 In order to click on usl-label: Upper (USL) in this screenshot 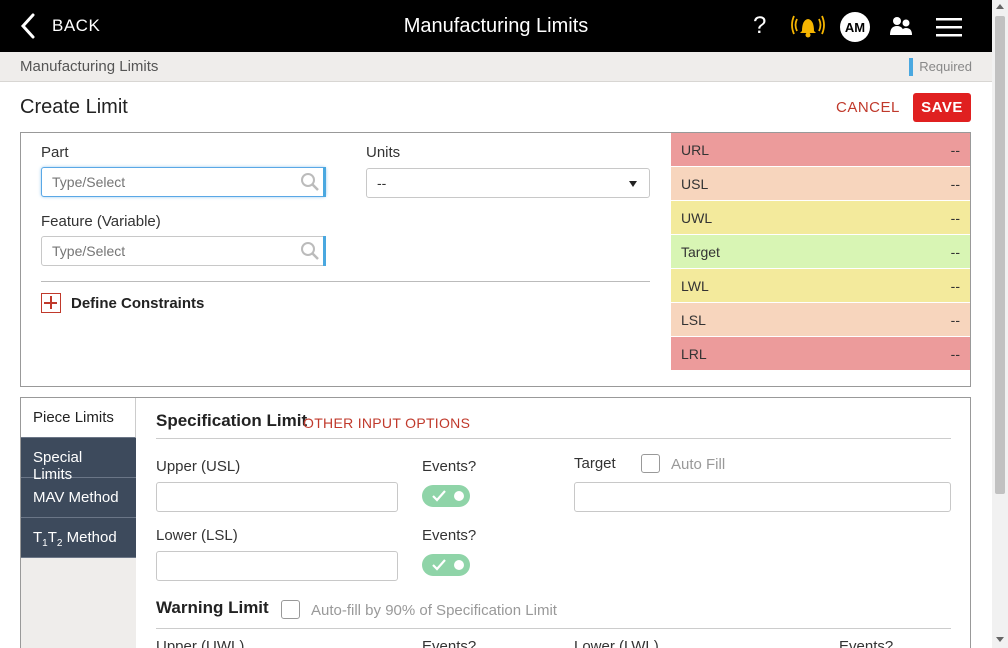, I will do `click(198, 466)`.